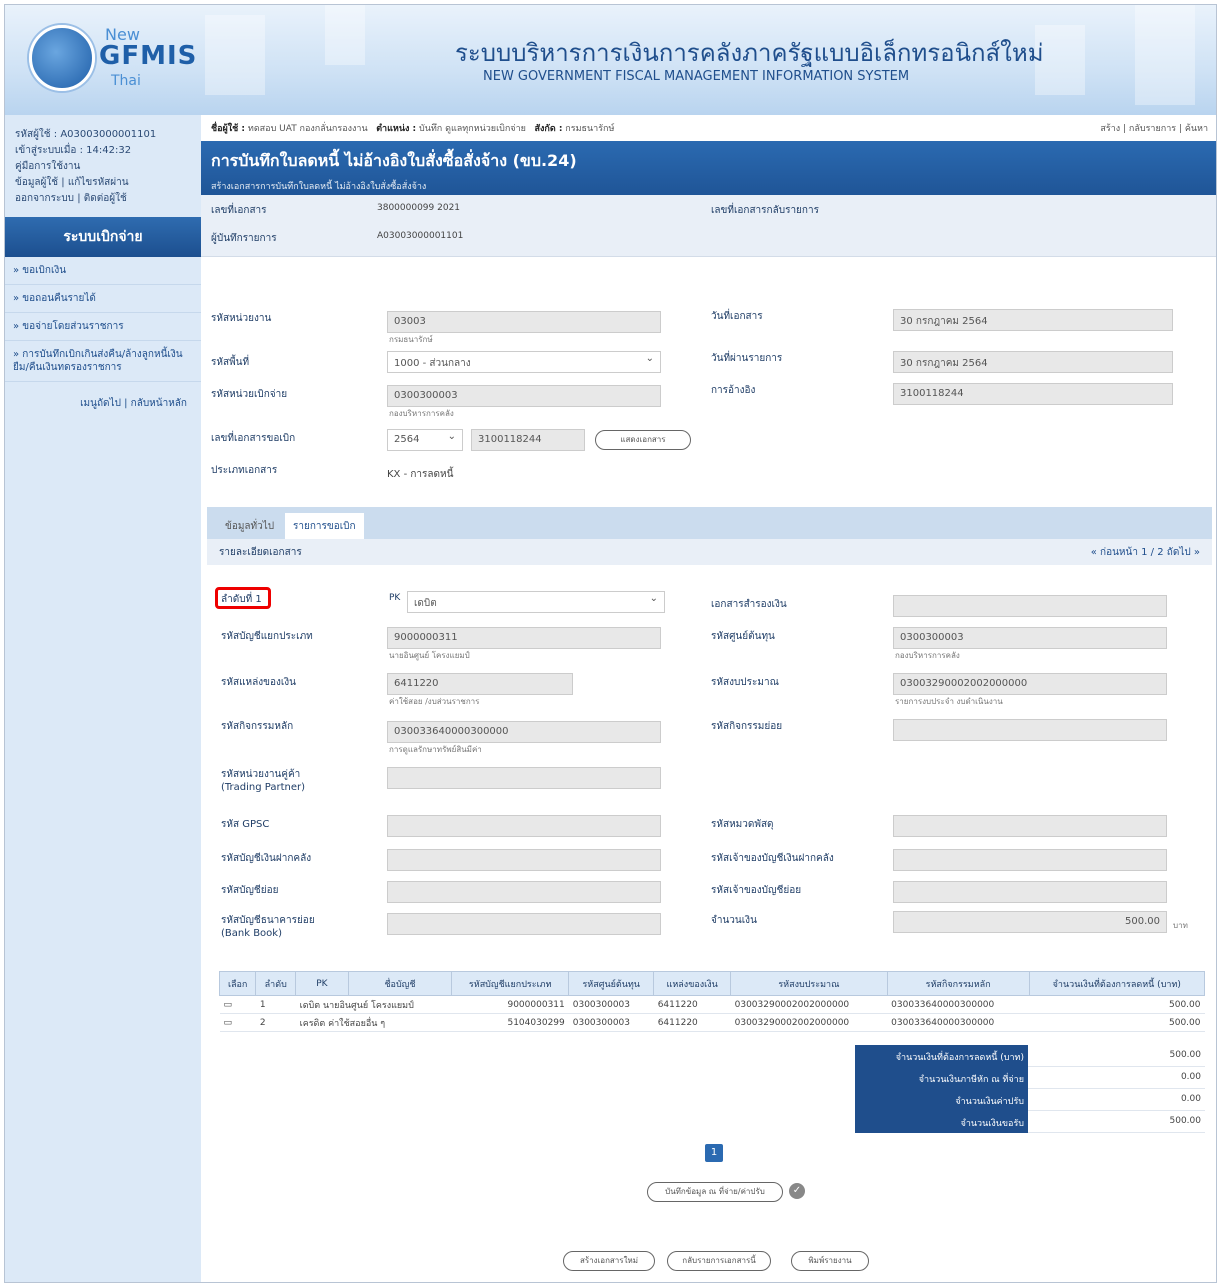 The image size is (1221, 1287). I want to click on agency-sub: กรมธนารักษ์, so click(411, 339).